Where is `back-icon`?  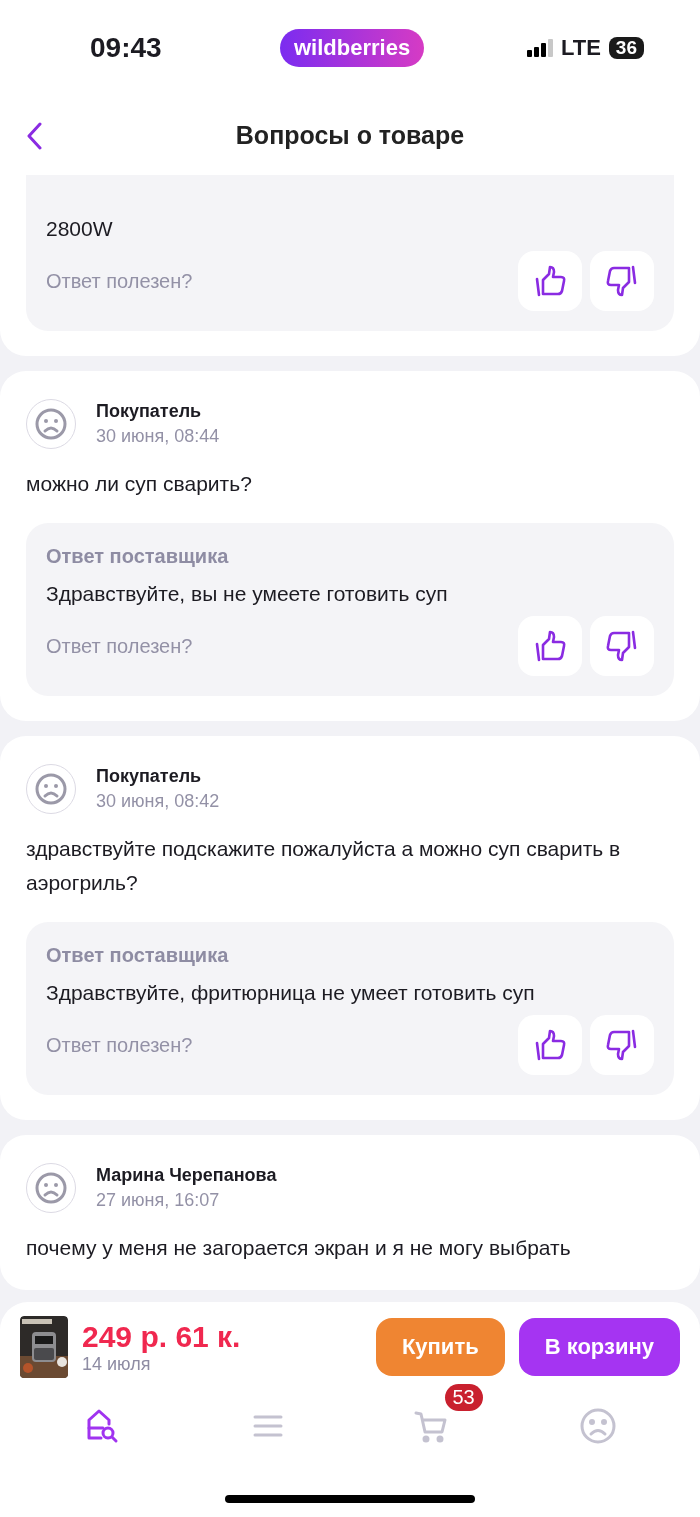
back-icon is located at coordinates (34, 136).